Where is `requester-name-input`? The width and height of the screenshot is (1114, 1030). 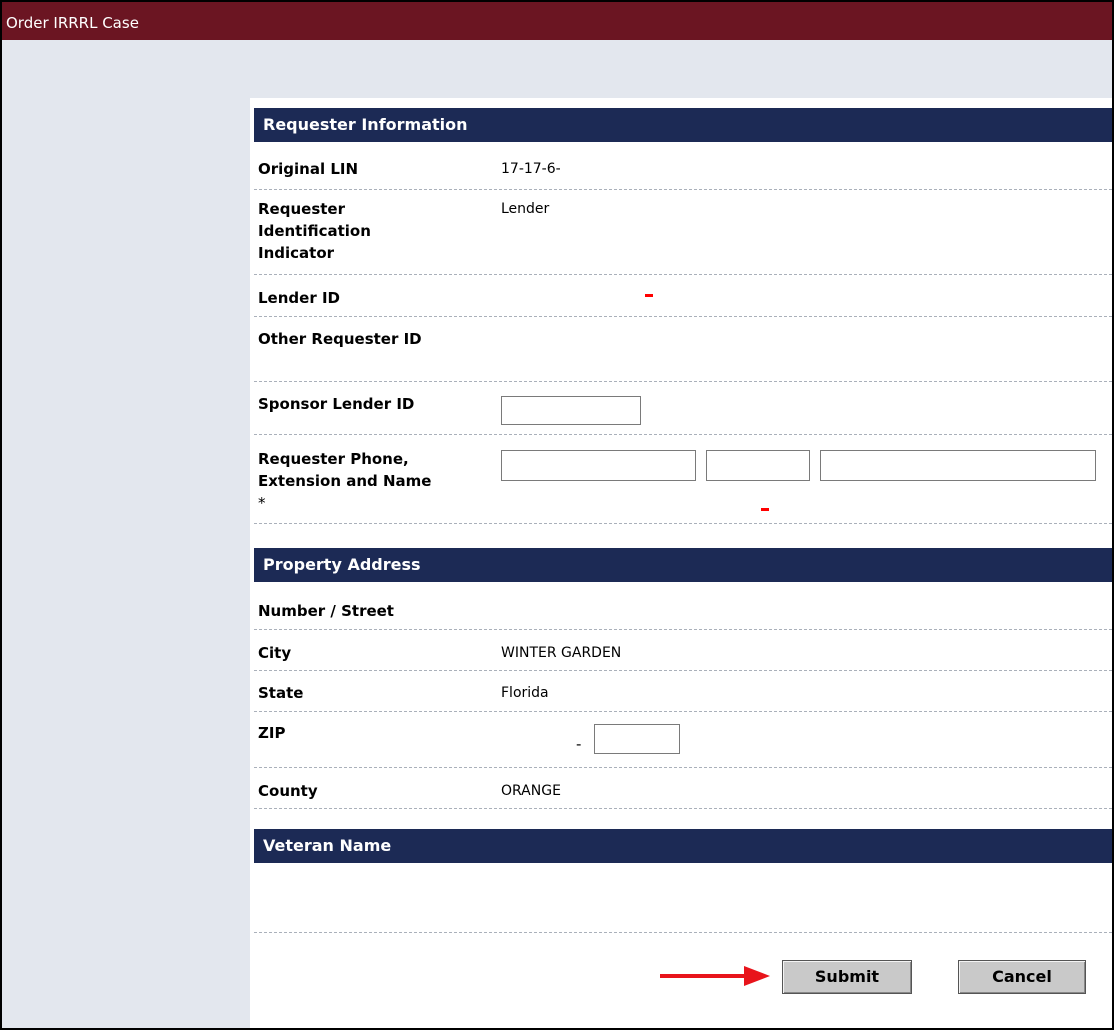 requester-name-input is located at coordinates (958, 465).